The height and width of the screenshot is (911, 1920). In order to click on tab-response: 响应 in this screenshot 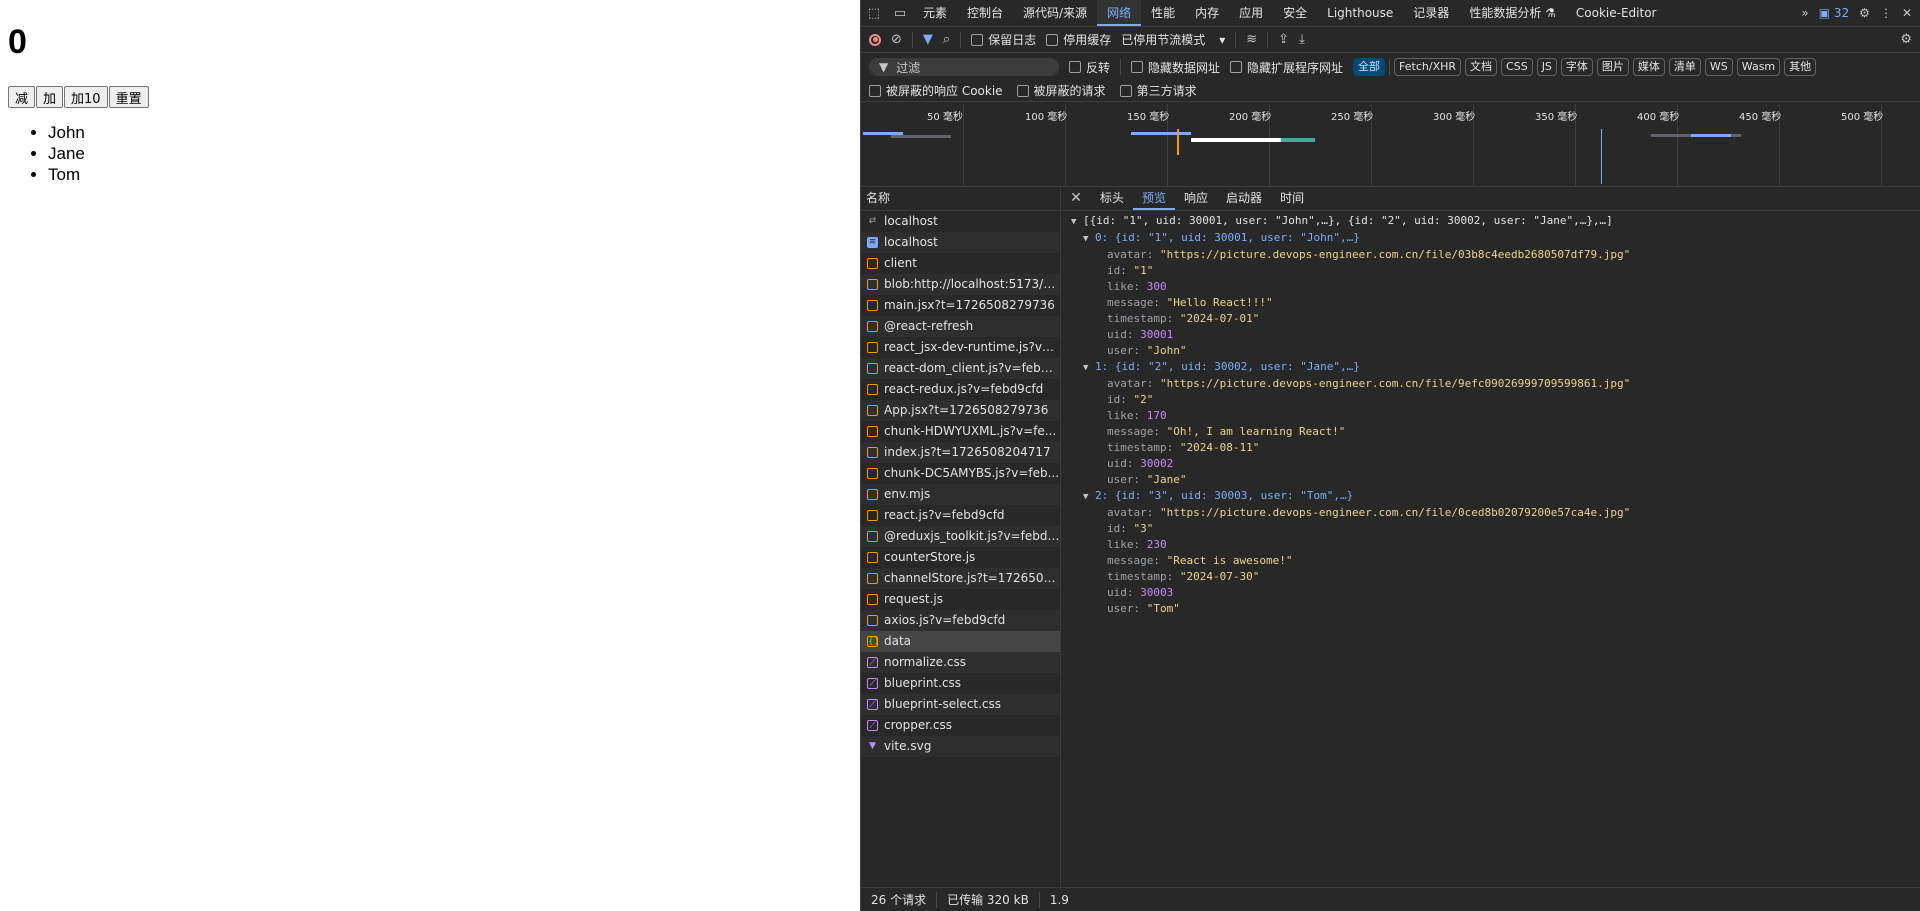, I will do `click(1196, 198)`.